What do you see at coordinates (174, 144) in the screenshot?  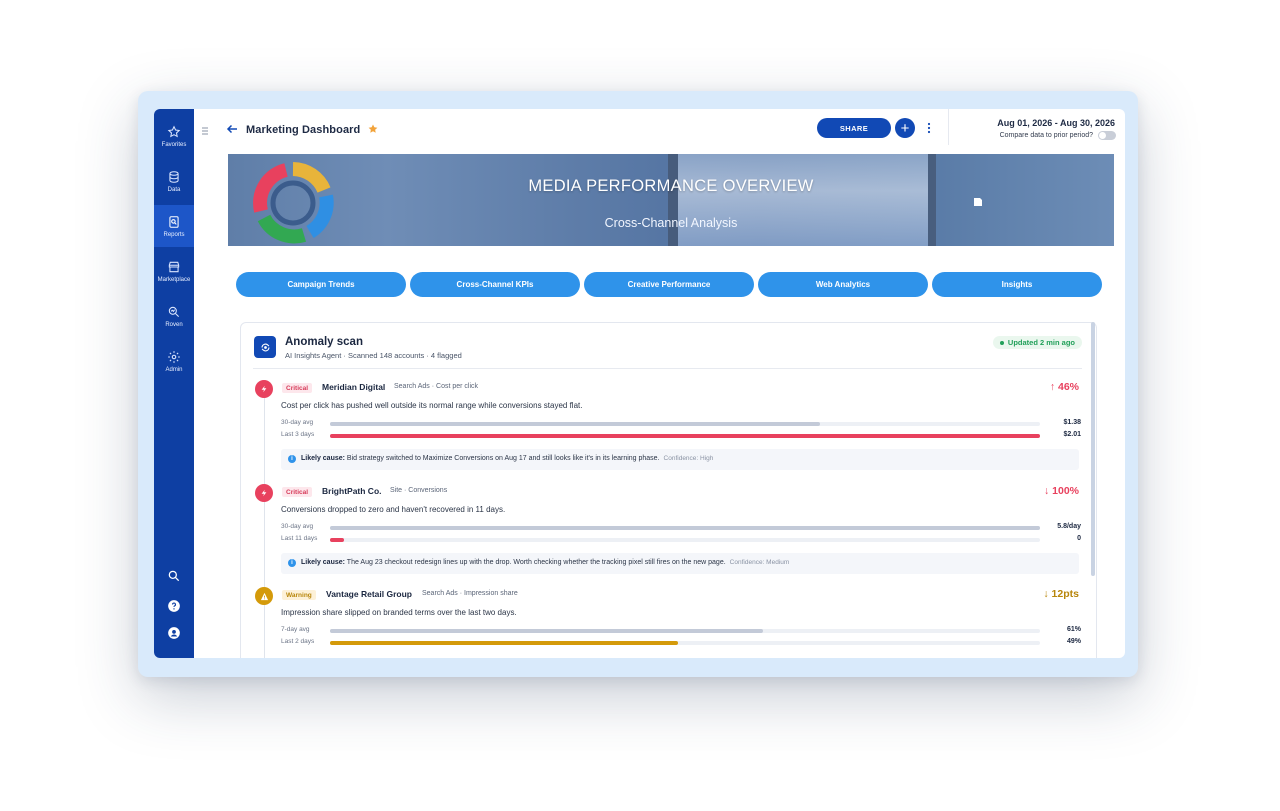 I see `sidebar-item-label: Favorites` at bounding box center [174, 144].